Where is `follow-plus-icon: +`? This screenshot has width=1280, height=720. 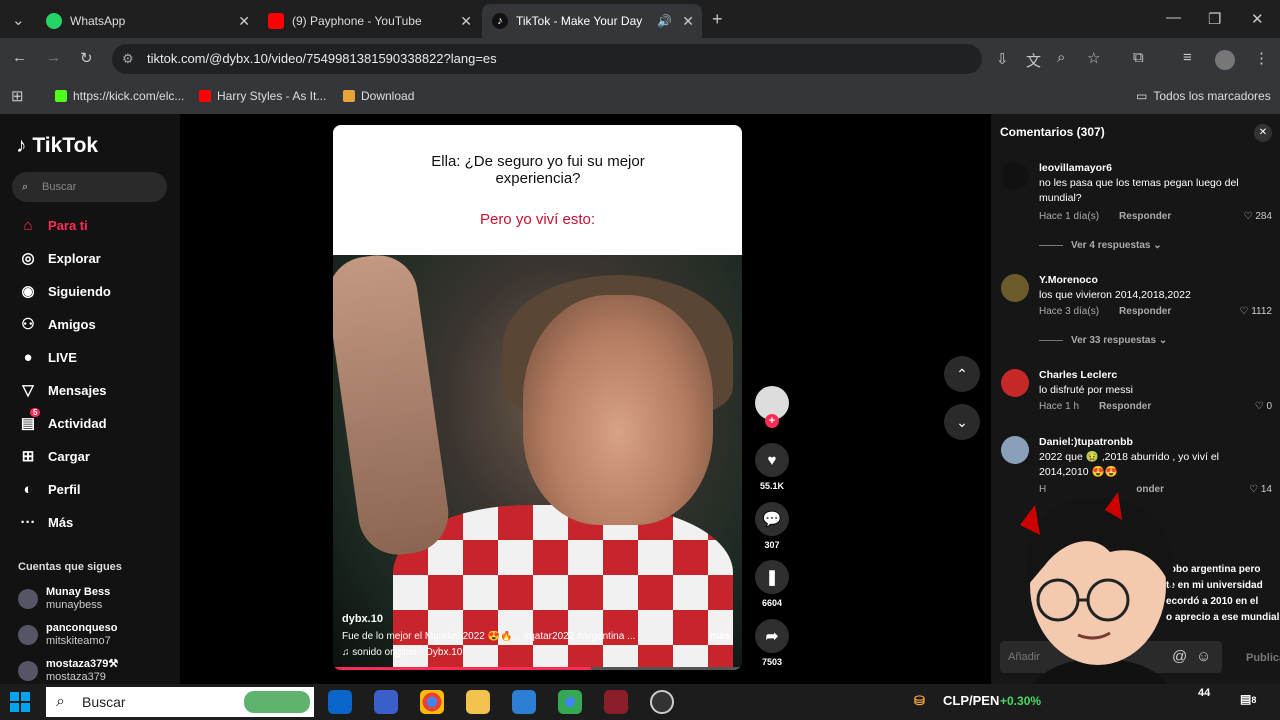 follow-plus-icon: + is located at coordinates (772, 421).